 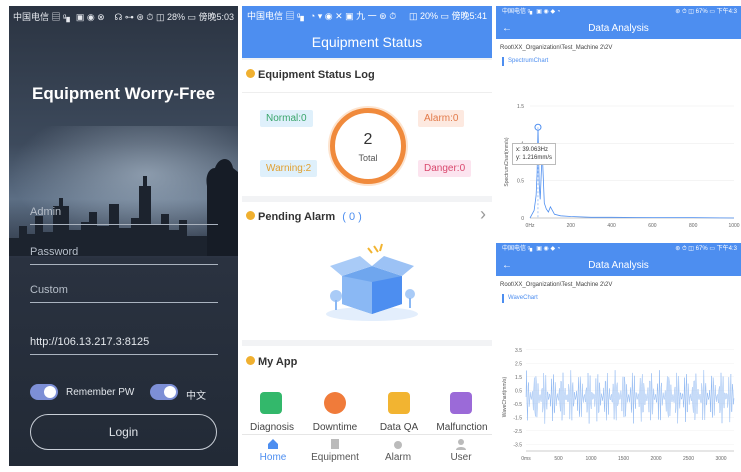 I want to click on y-tick-label: -1.5, so click(x=517, y=418).